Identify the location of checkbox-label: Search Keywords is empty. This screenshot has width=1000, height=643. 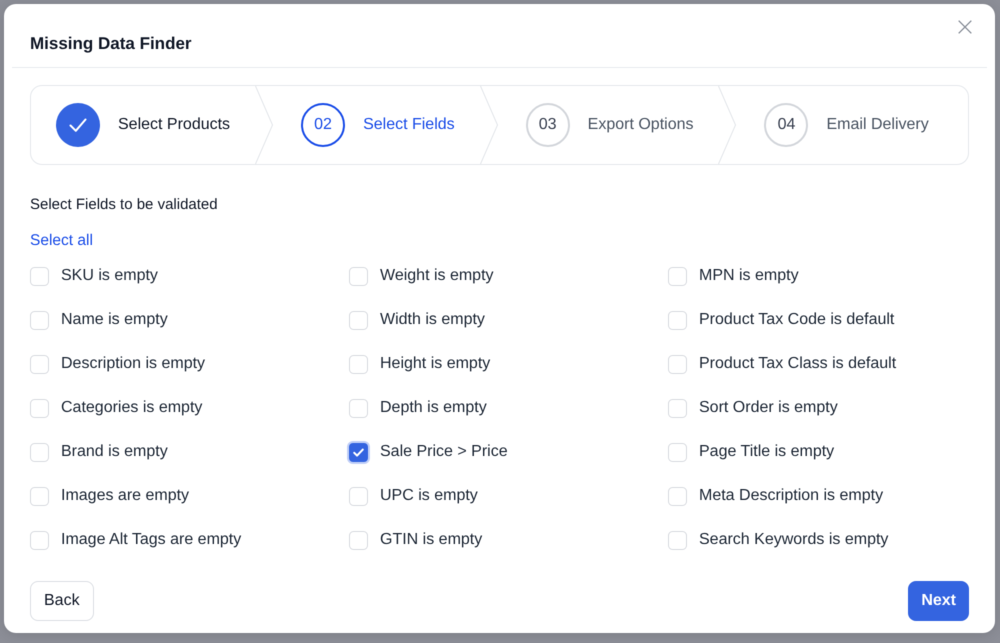
(793, 540).